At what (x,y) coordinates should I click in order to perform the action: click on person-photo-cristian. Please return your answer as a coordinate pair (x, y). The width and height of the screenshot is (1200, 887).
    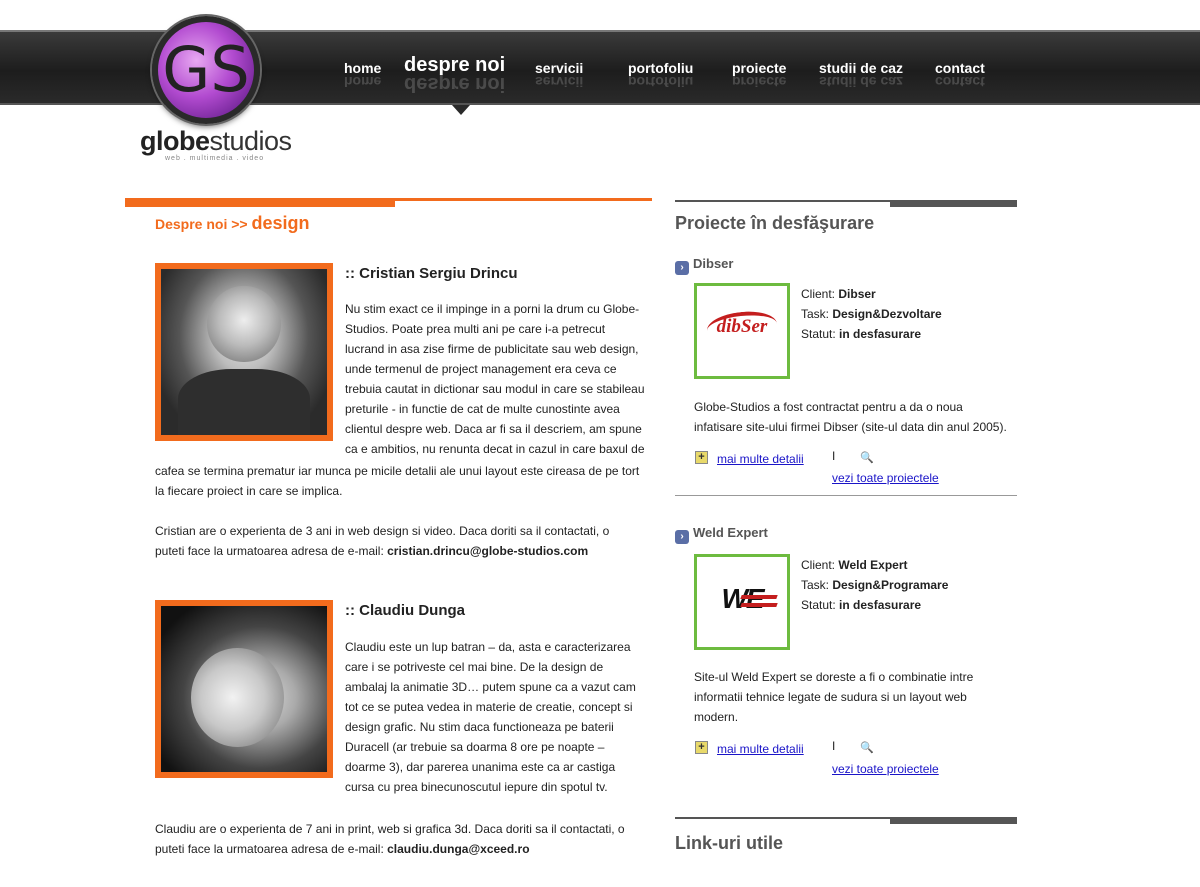
    Looking at the image, I should click on (244, 352).